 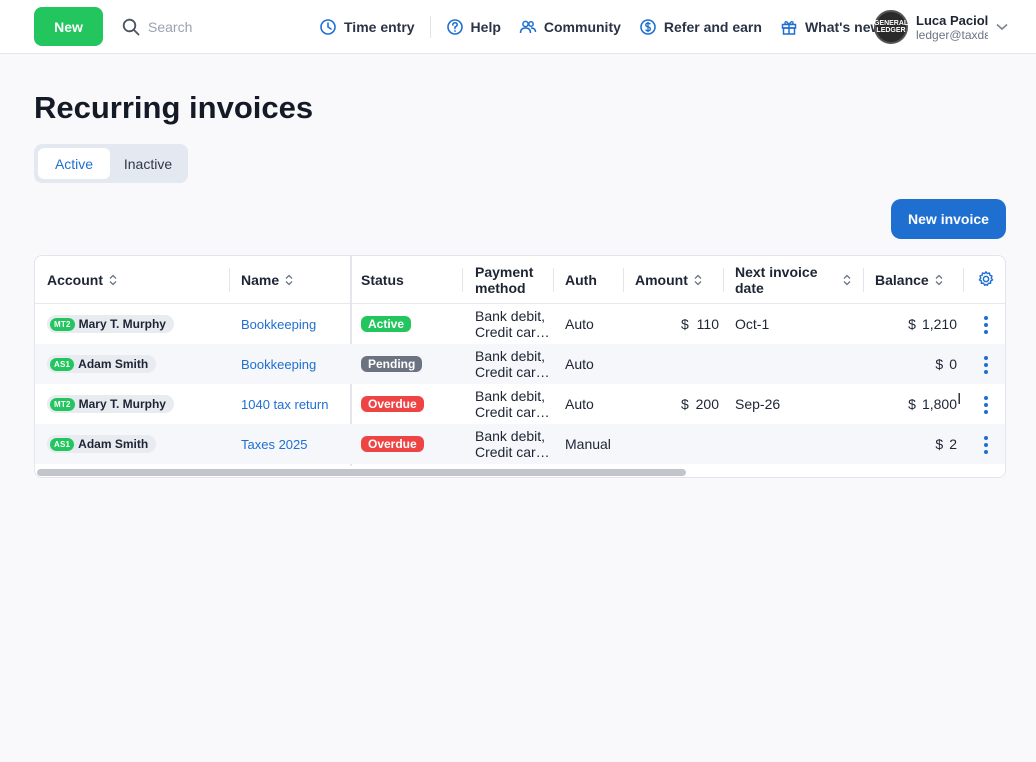 What do you see at coordinates (122, 404) in the screenshot?
I see `account-name: Mary T. Murphy` at bounding box center [122, 404].